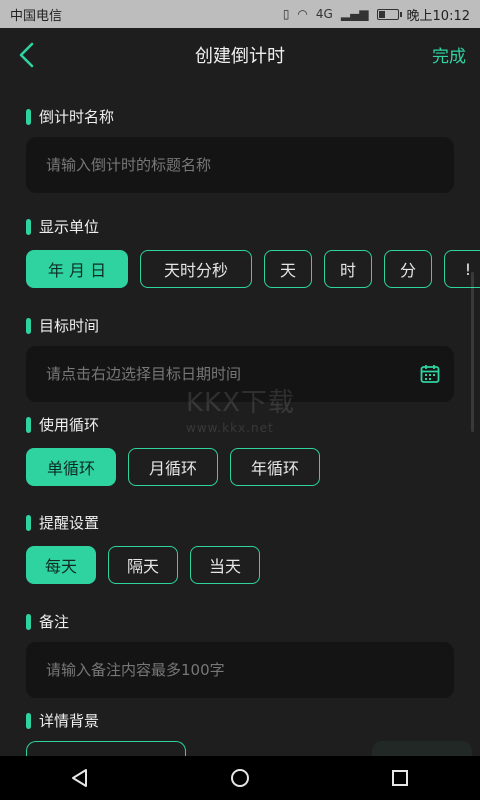  I want to click on loop-options: 单循环 月循环 年循环, so click(173, 467).